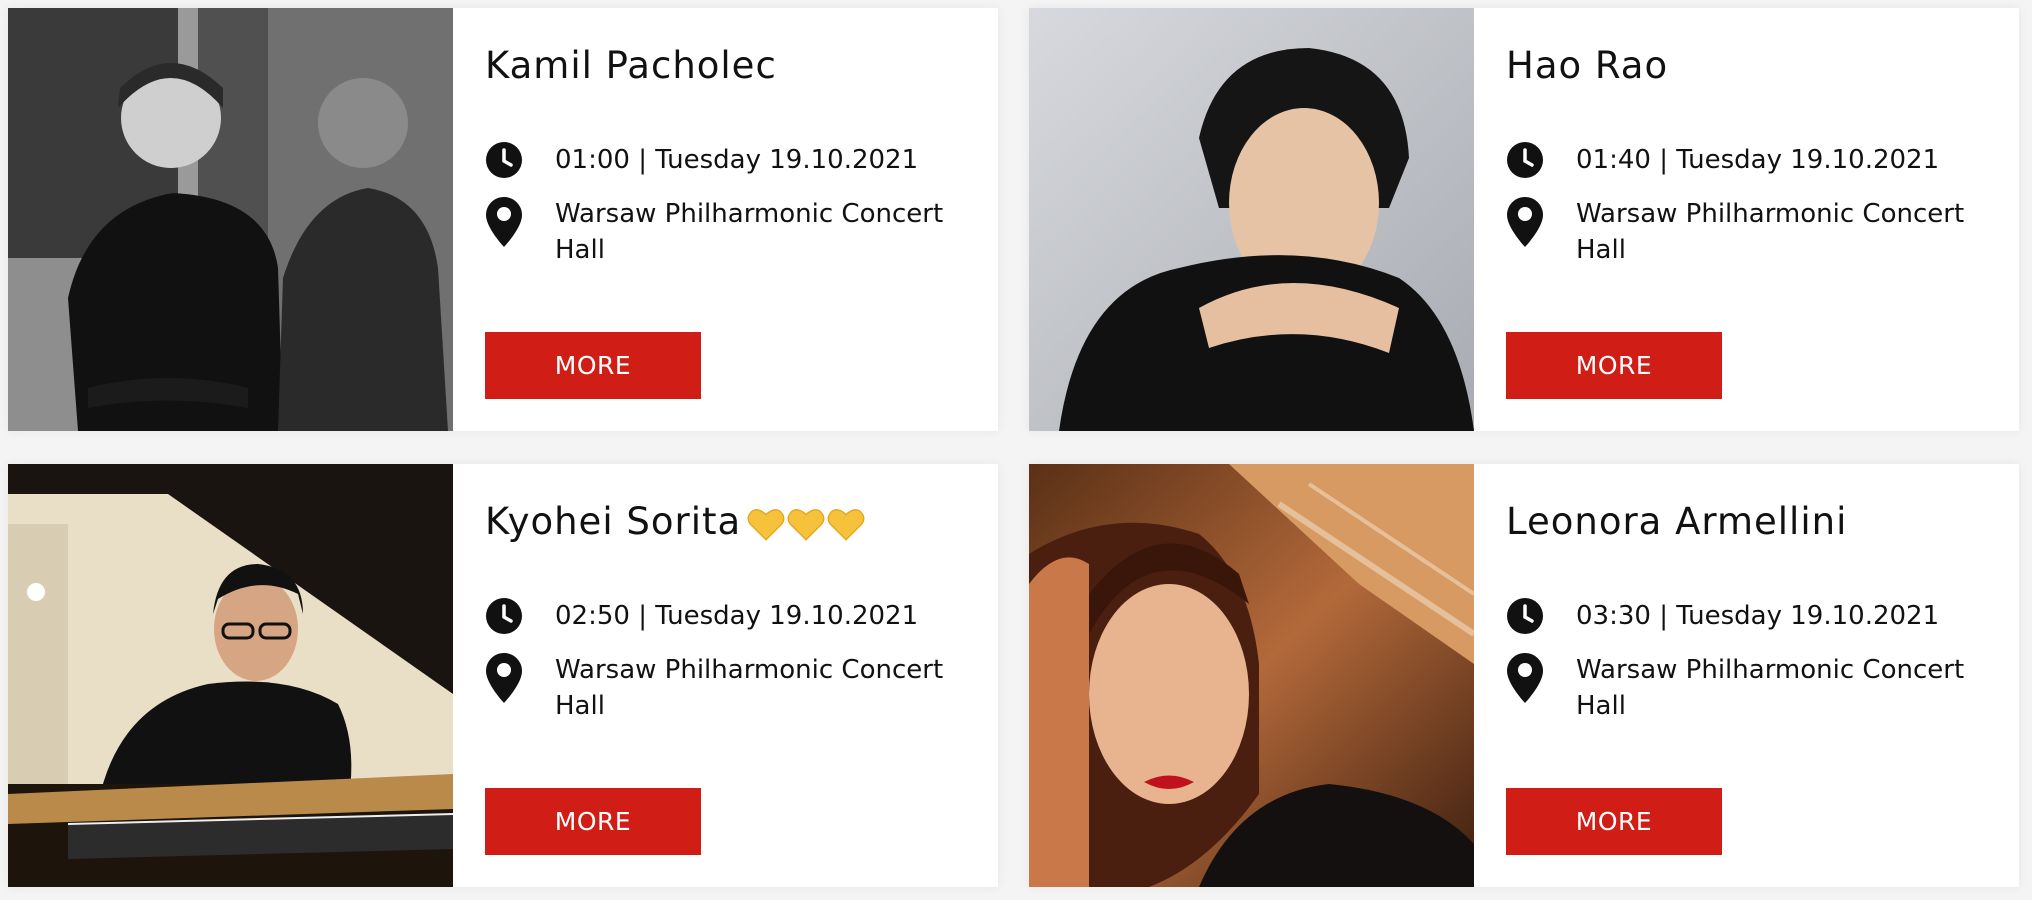 The height and width of the screenshot is (900, 2032). Describe the element at coordinates (737, 160) in the screenshot. I see `performance-time: 01:00 | Tuesday 19.10.2021` at that location.